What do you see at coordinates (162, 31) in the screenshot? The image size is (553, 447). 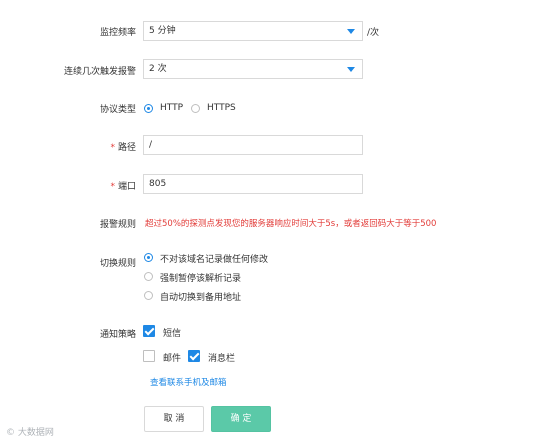 I see `monitor-frequency-value: 5 分钟` at bounding box center [162, 31].